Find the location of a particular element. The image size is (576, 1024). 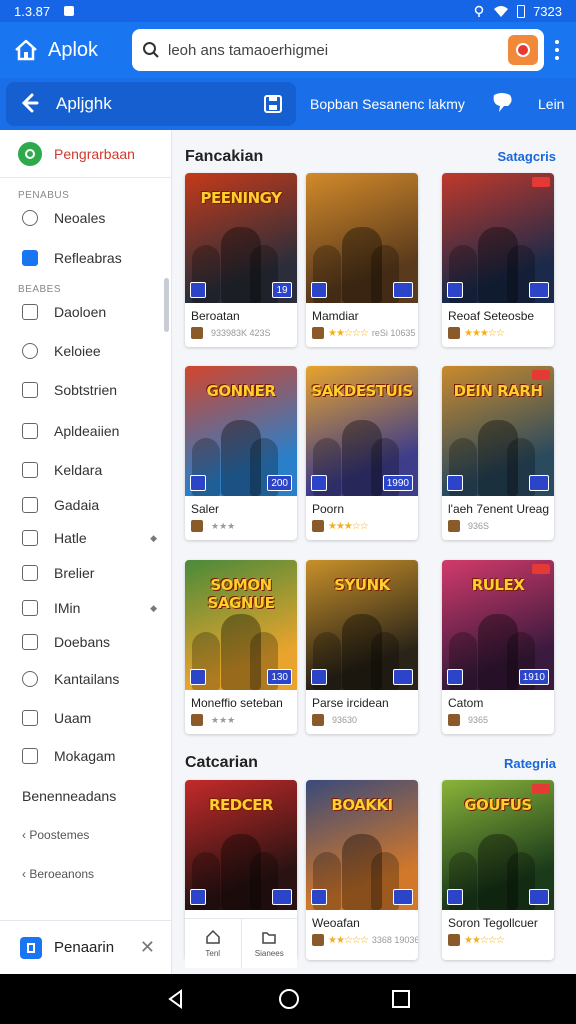

app-title: Aplok is located at coordinates (73, 49).